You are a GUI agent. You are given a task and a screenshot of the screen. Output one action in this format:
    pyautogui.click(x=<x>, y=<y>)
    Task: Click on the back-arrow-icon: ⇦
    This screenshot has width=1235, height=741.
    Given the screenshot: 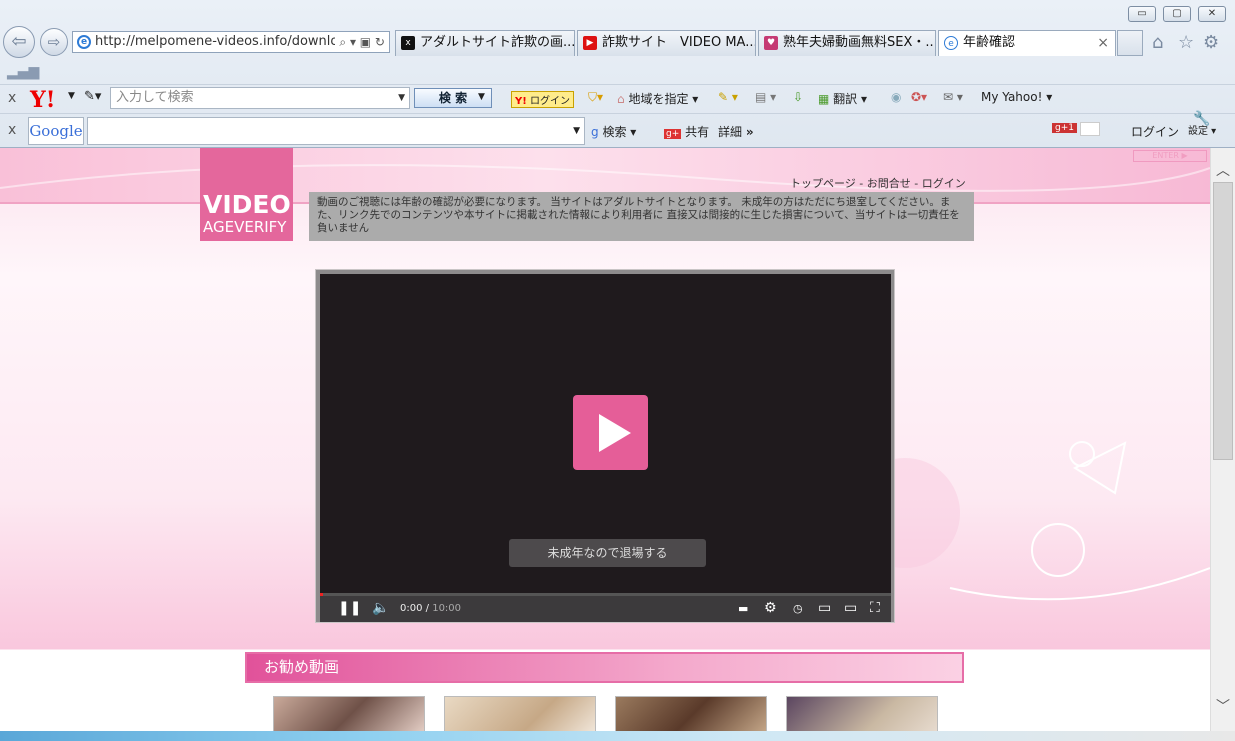 What is the action you would take?
    pyautogui.click(x=19, y=41)
    